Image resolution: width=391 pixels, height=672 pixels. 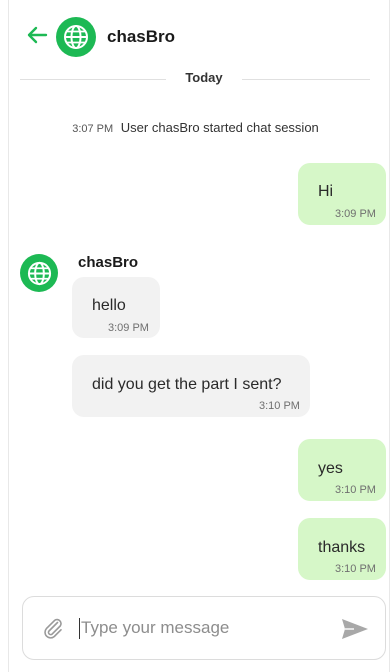 What do you see at coordinates (342, 194) in the screenshot?
I see `outgoing-message: Hi 3:09 PM` at bounding box center [342, 194].